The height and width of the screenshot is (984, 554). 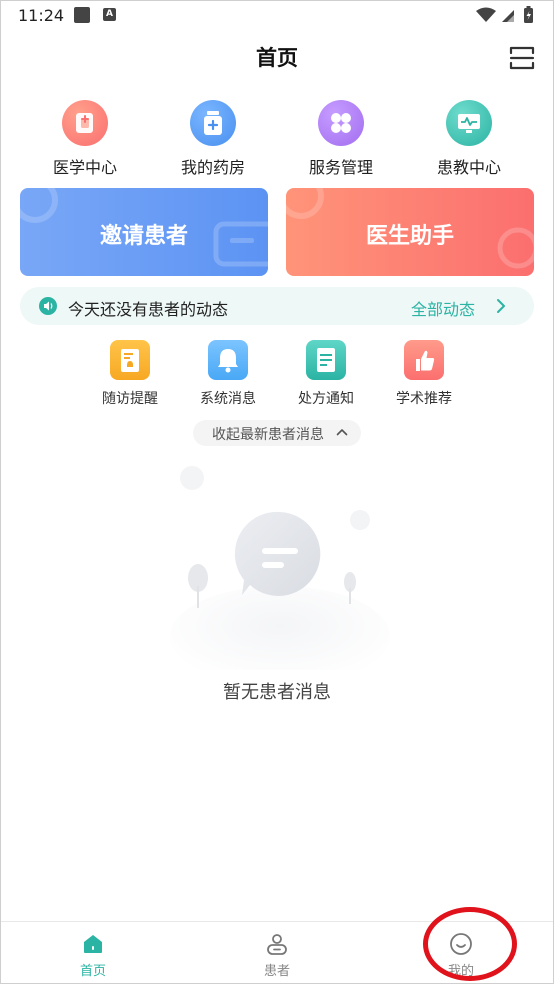 What do you see at coordinates (213, 123) in the screenshot?
I see `pharmacy-icon` at bounding box center [213, 123].